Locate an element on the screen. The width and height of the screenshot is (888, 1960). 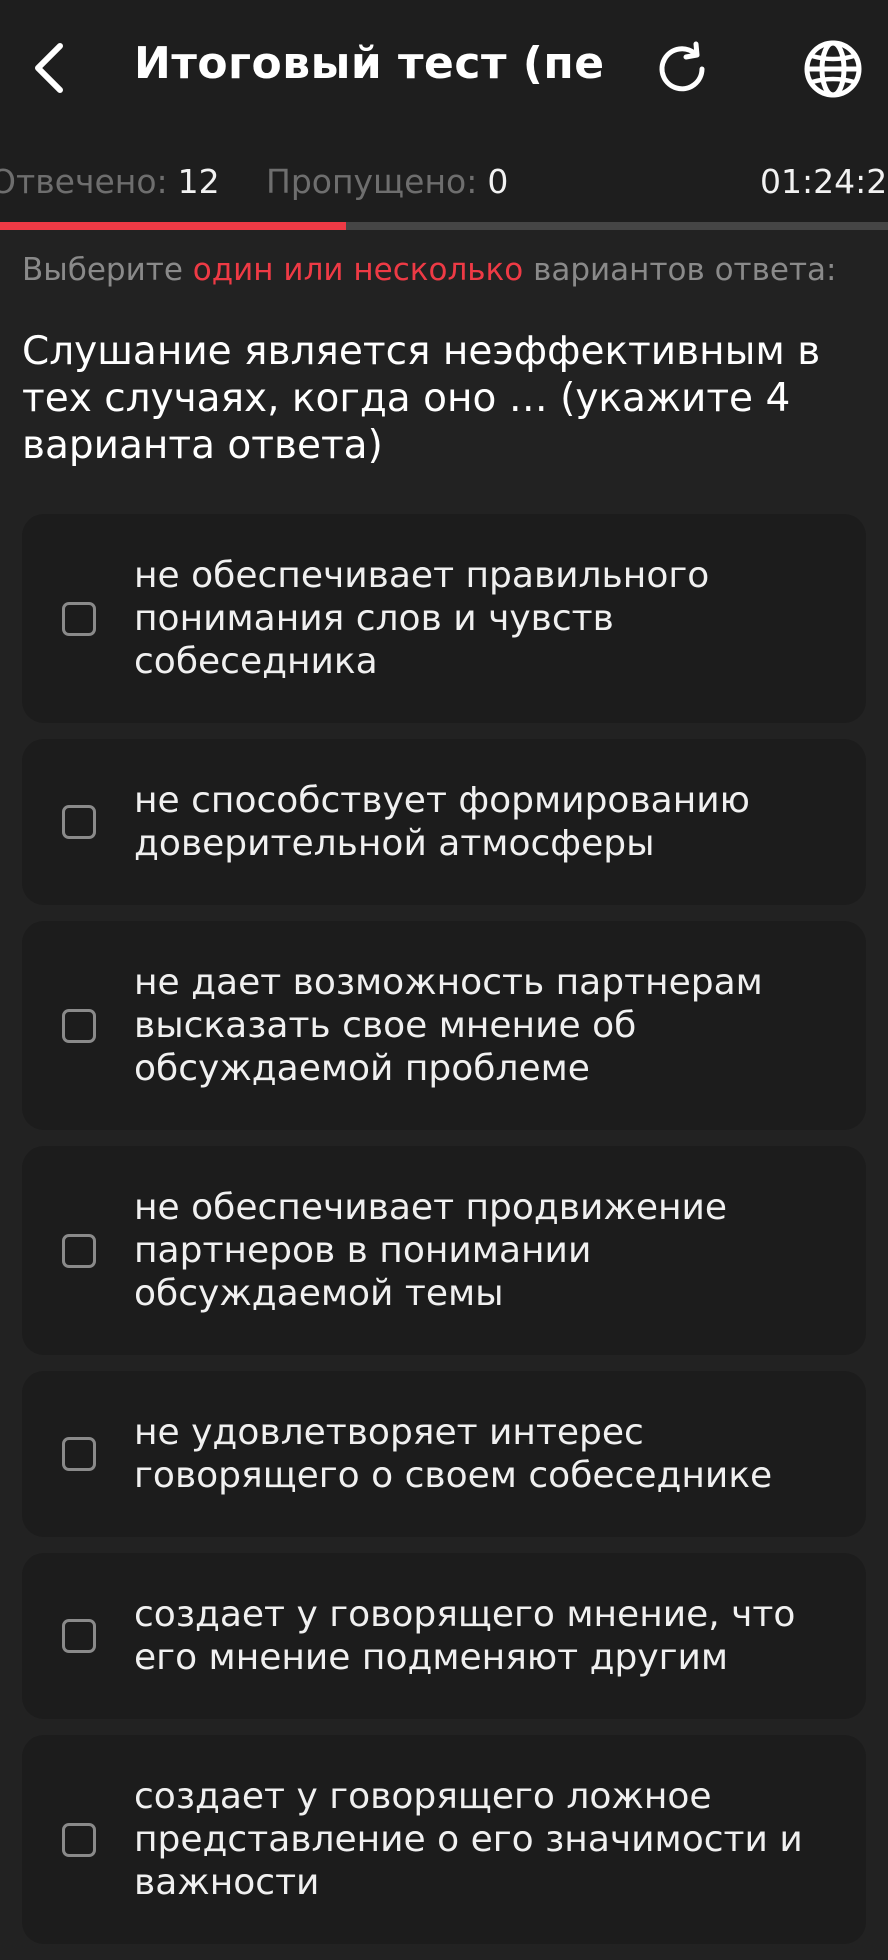
skipped-value: 0 is located at coordinates (498, 181).